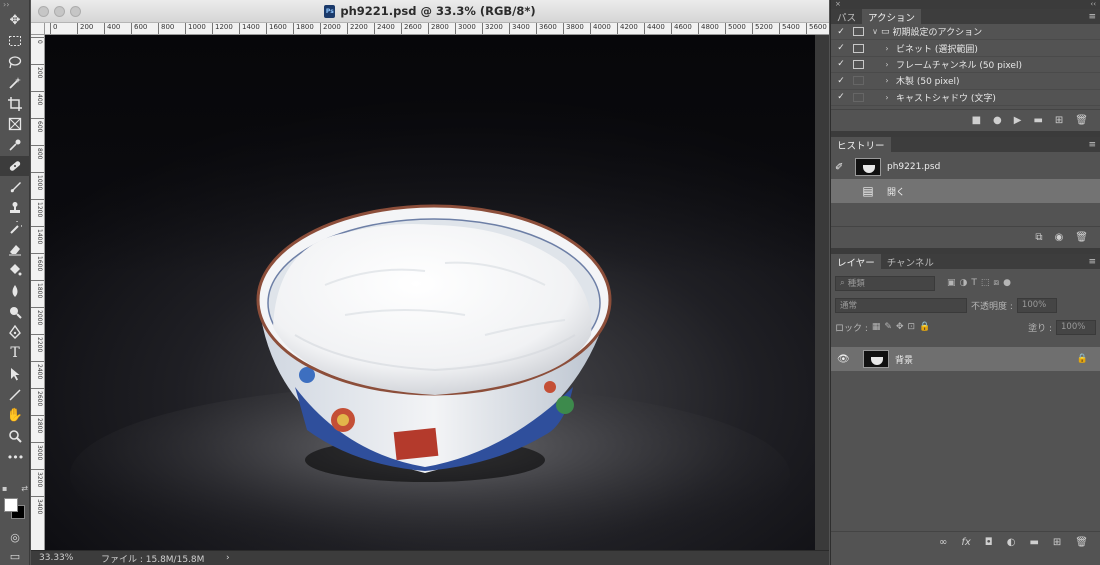  Describe the element at coordinates (1092, 262) in the screenshot. I see `layers-menu-icon: ≡` at that location.